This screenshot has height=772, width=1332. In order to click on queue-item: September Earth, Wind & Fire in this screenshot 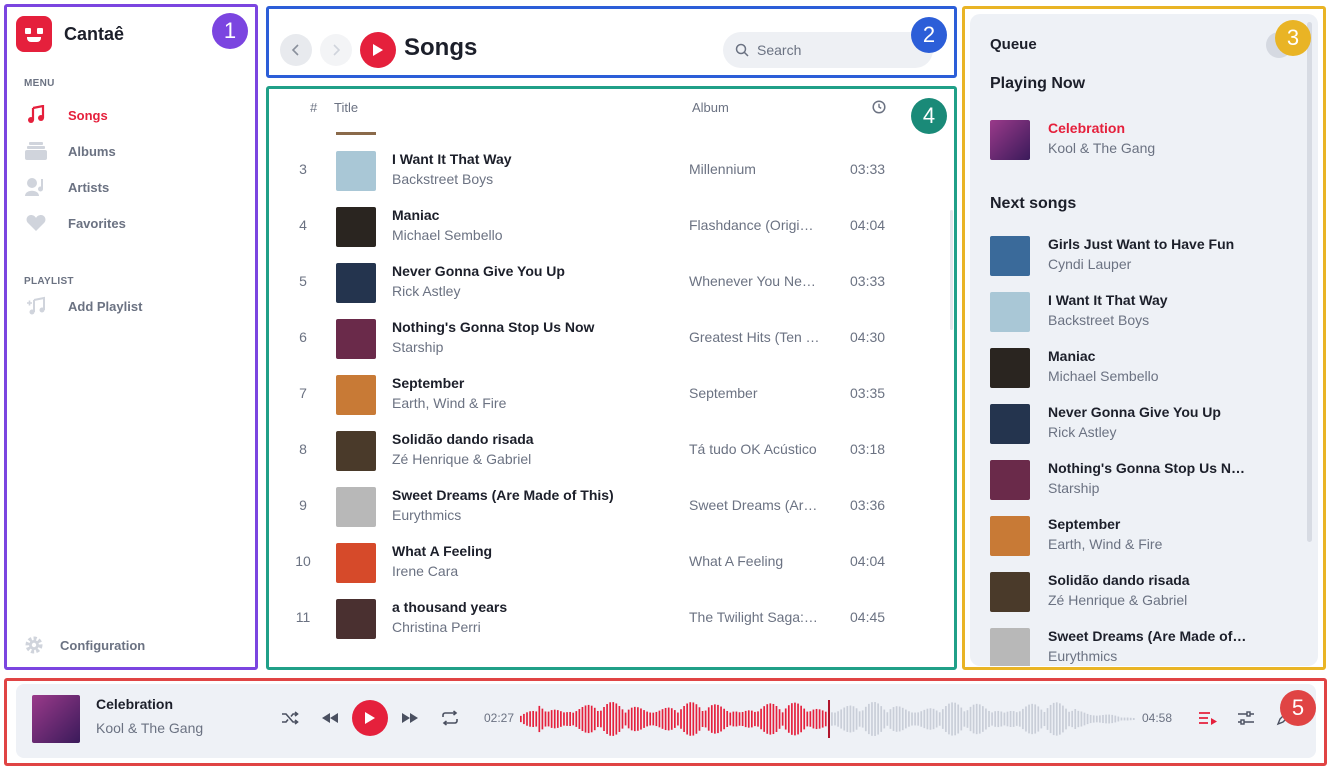, I will do `click(1140, 536)`.